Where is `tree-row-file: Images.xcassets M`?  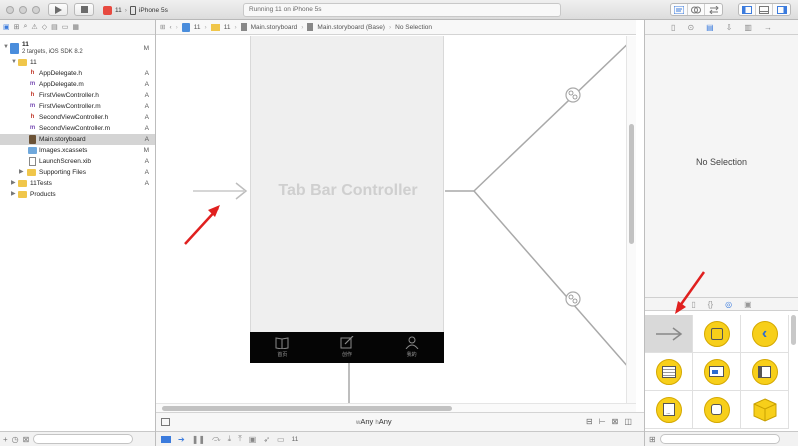
tree-row-file: Images.xcassets M is located at coordinates (77, 150).